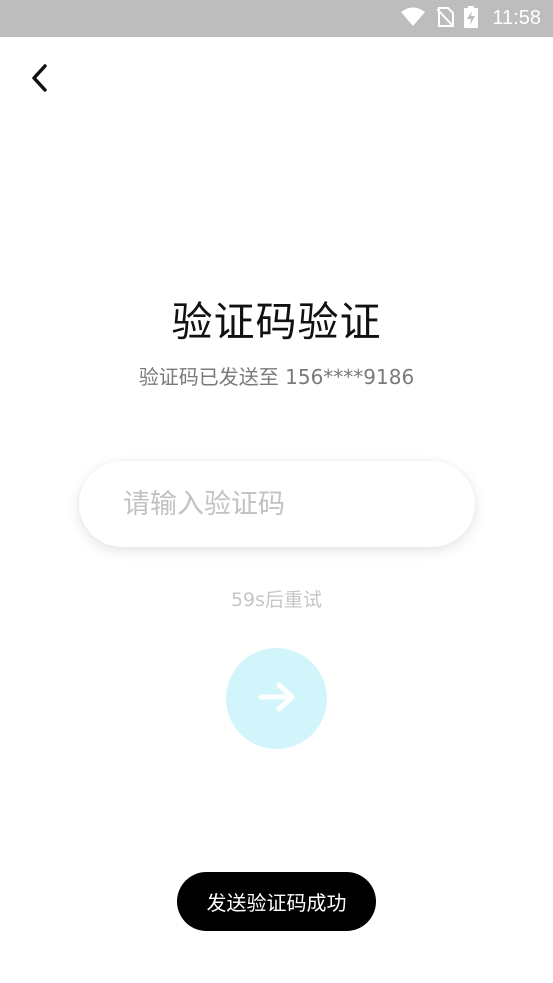 Image resolution: width=553 pixels, height=983 pixels. I want to click on chevron-left-icon, so click(40, 80).